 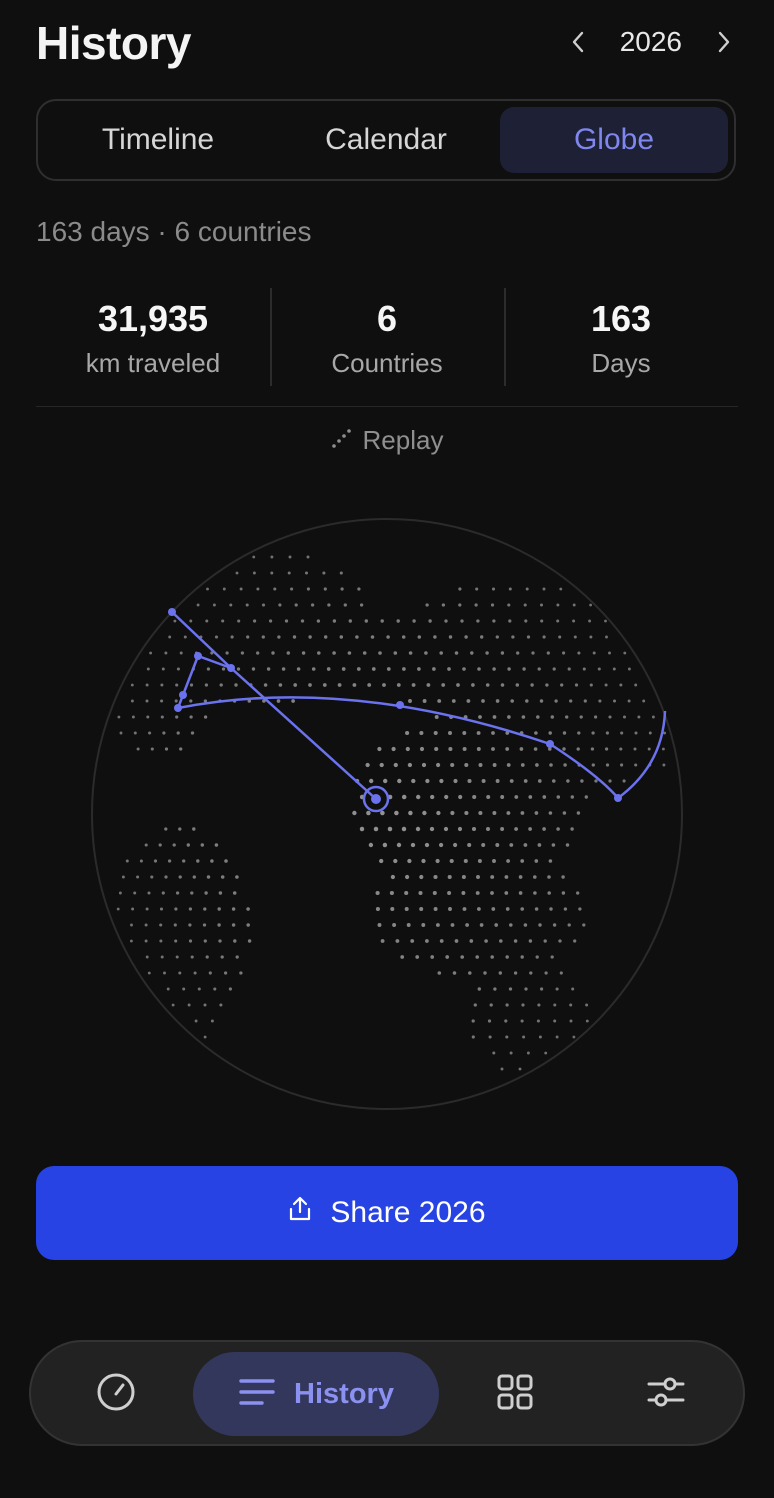 What do you see at coordinates (515, 1394) in the screenshot?
I see `nav-grid` at bounding box center [515, 1394].